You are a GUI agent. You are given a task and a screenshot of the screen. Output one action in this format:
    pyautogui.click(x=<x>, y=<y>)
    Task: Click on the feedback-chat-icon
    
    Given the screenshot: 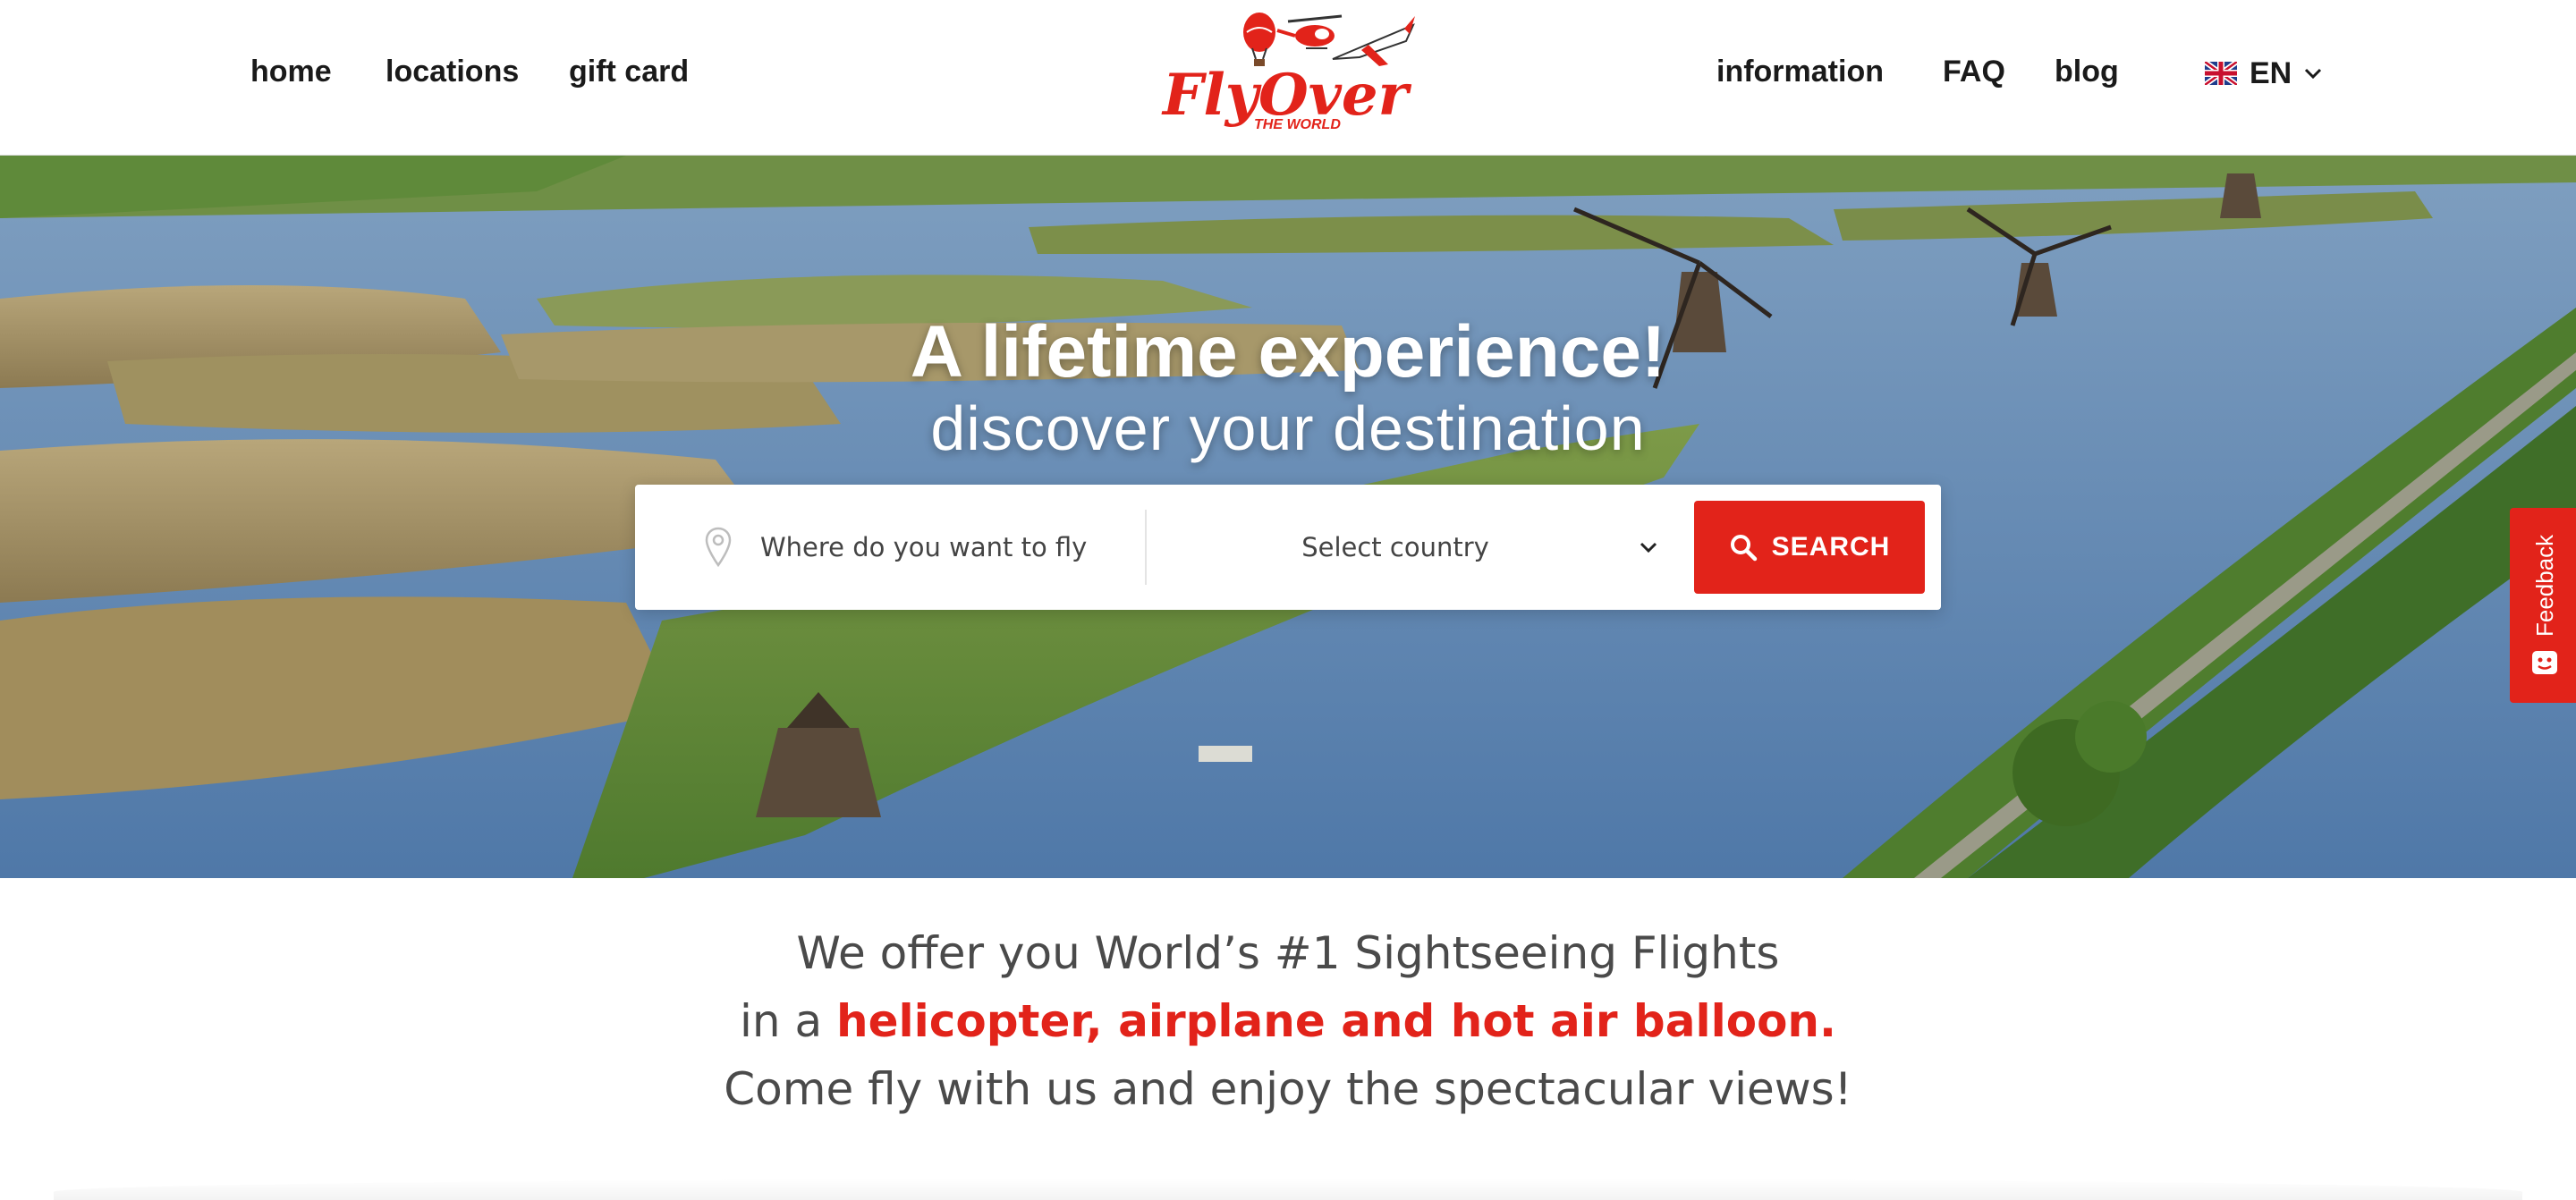 What is the action you would take?
    pyautogui.click(x=2544, y=663)
    